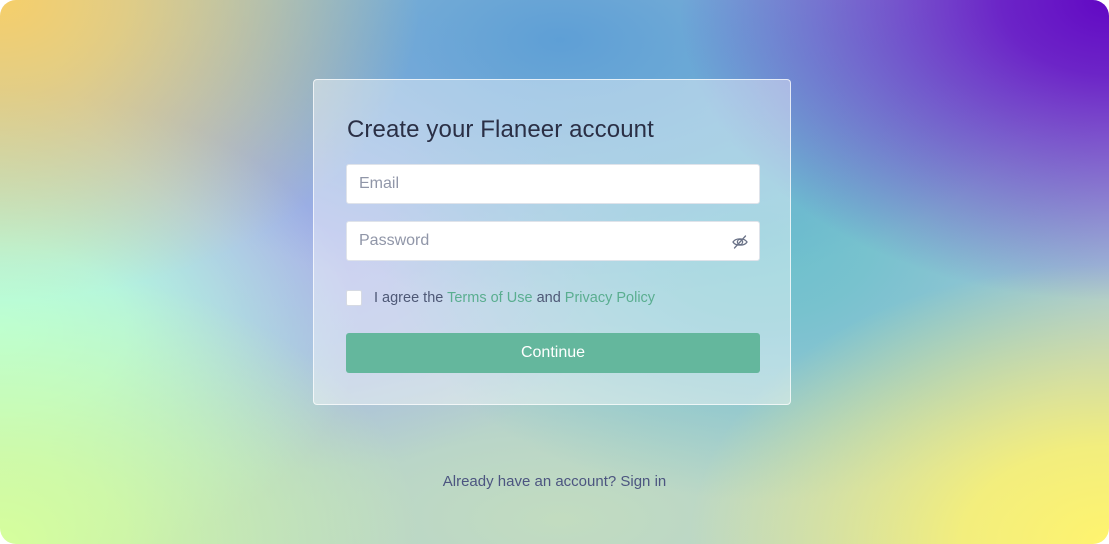 The height and width of the screenshot is (544, 1109). I want to click on signin-prompt: Already have an account? Sign in, so click(554, 481).